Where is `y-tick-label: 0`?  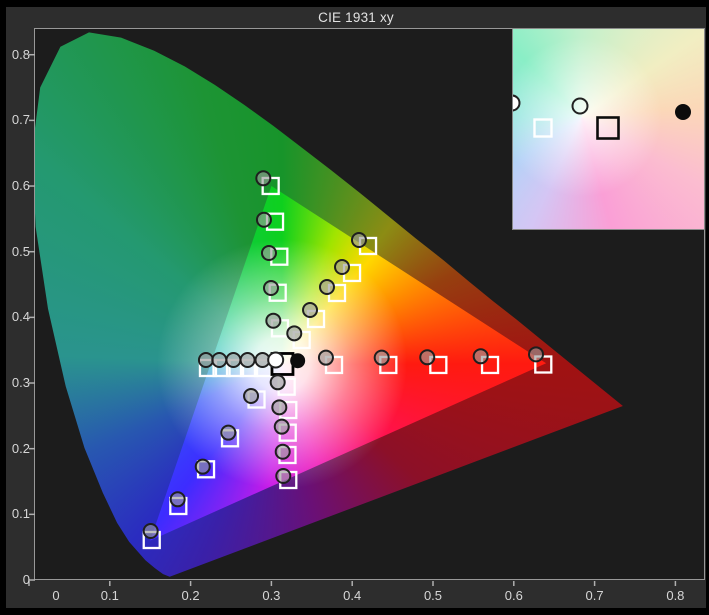
y-tick-label: 0 is located at coordinates (26, 579).